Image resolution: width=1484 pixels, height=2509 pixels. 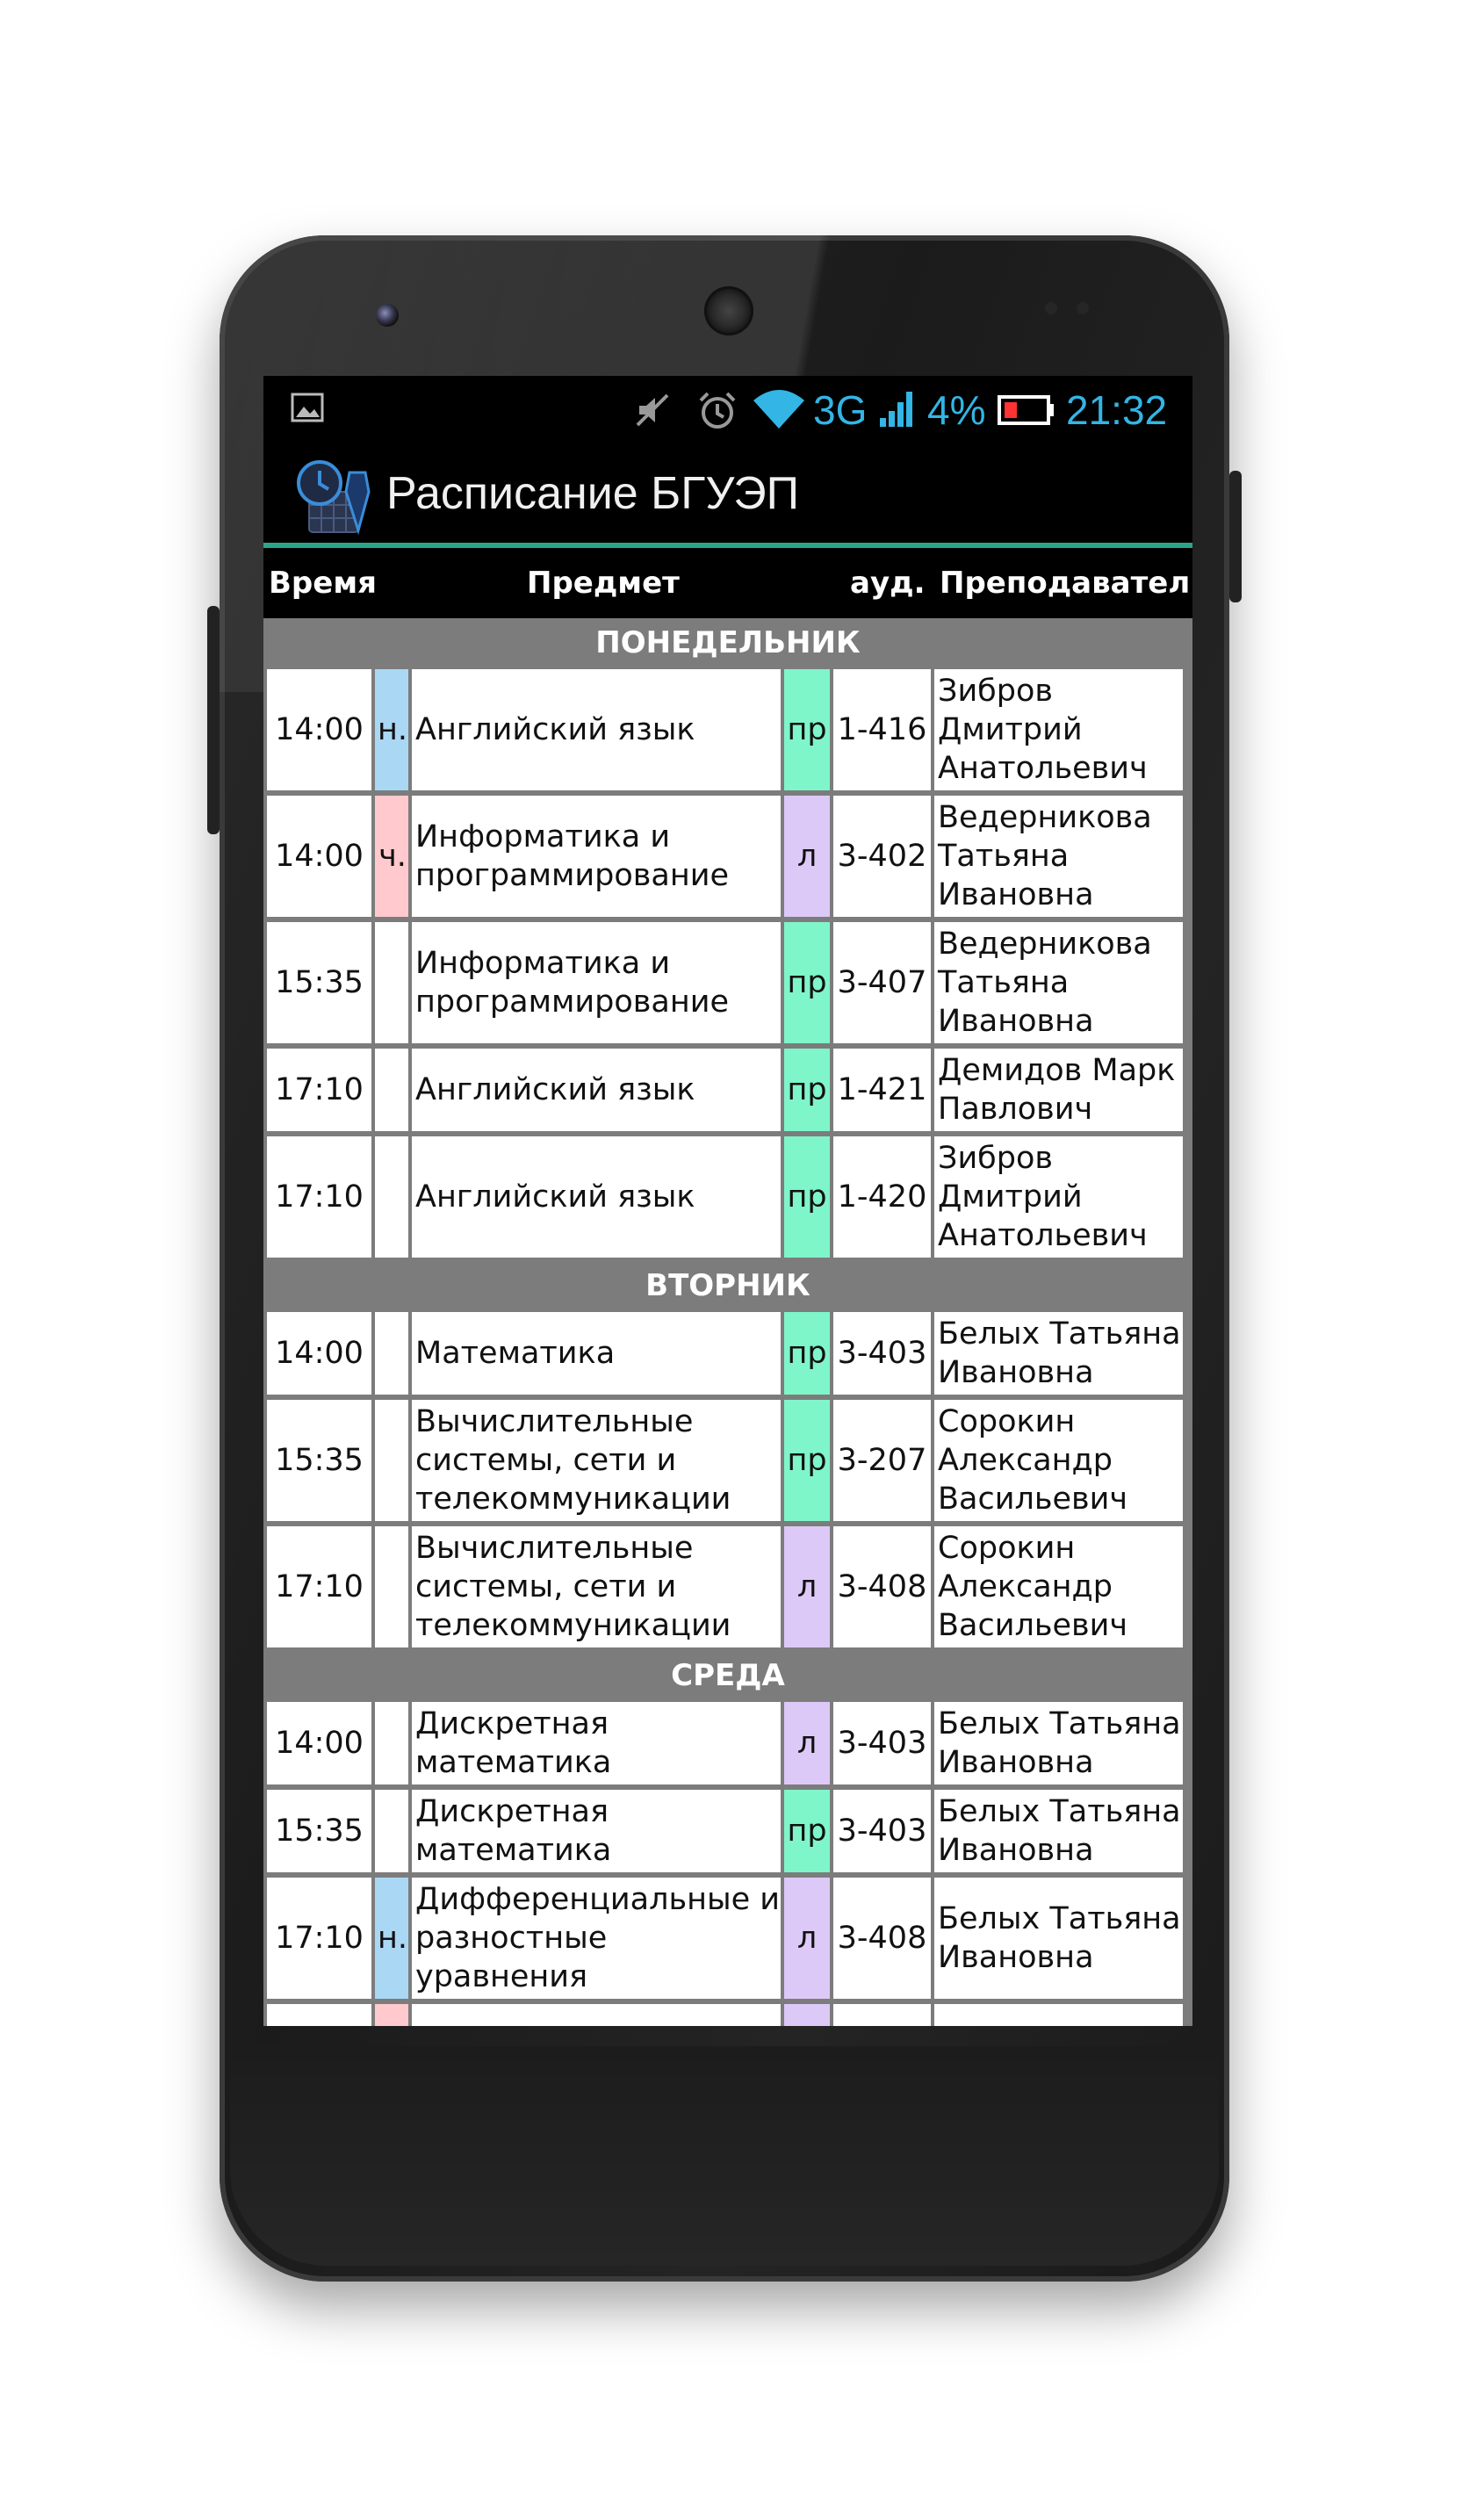 I want to click on room-cell: 1-416, so click(x=882, y=729).